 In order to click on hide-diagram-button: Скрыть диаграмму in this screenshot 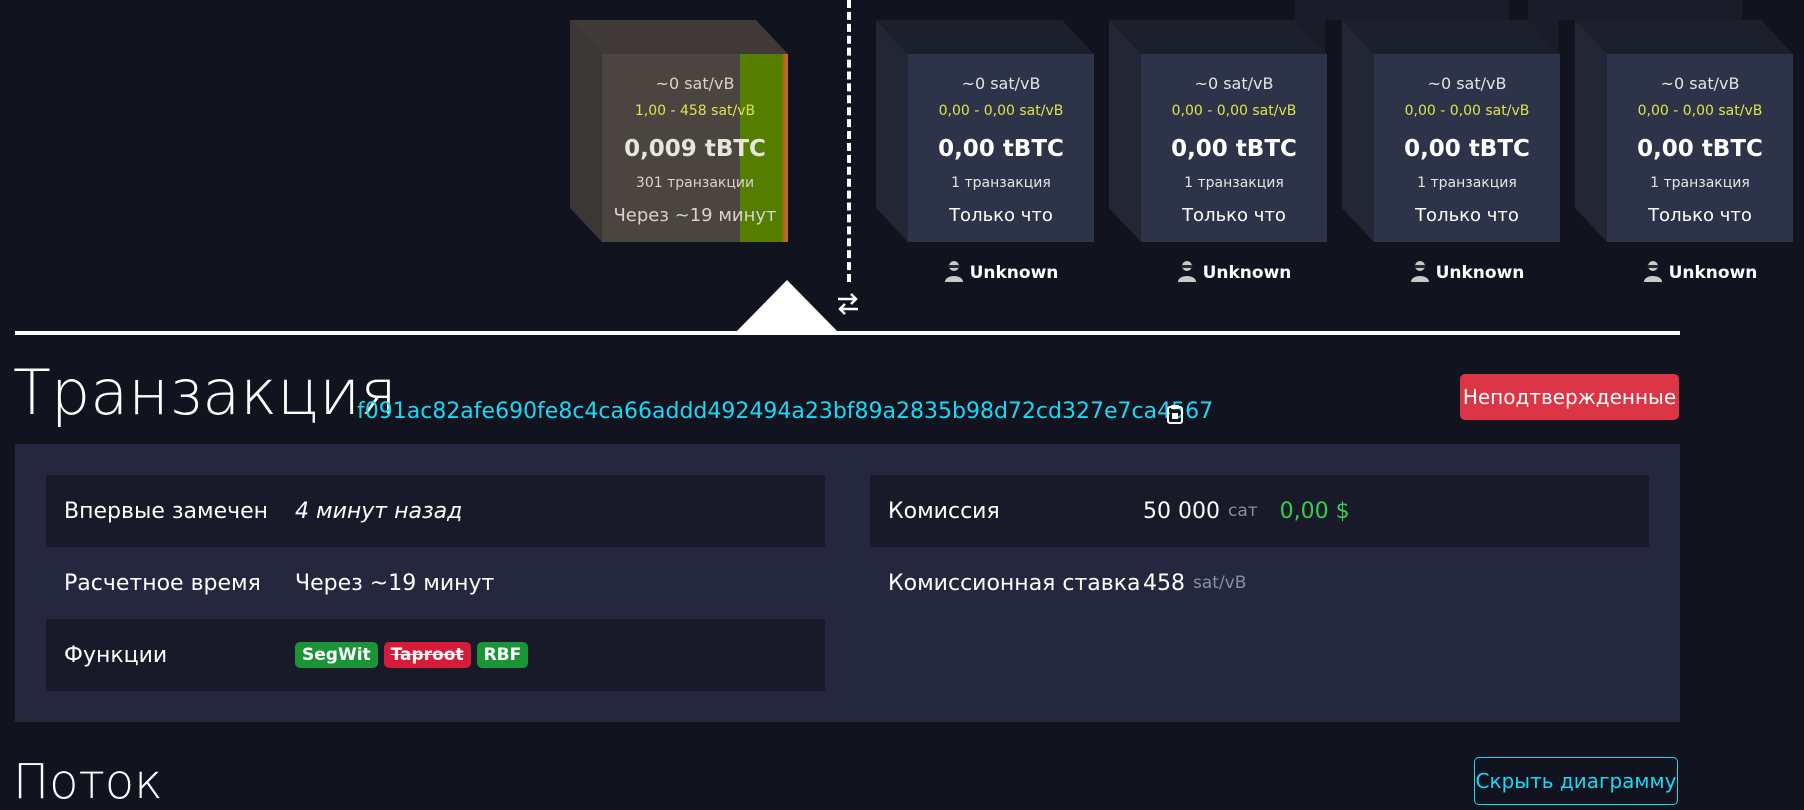, I will do `click(1576, 781)`.